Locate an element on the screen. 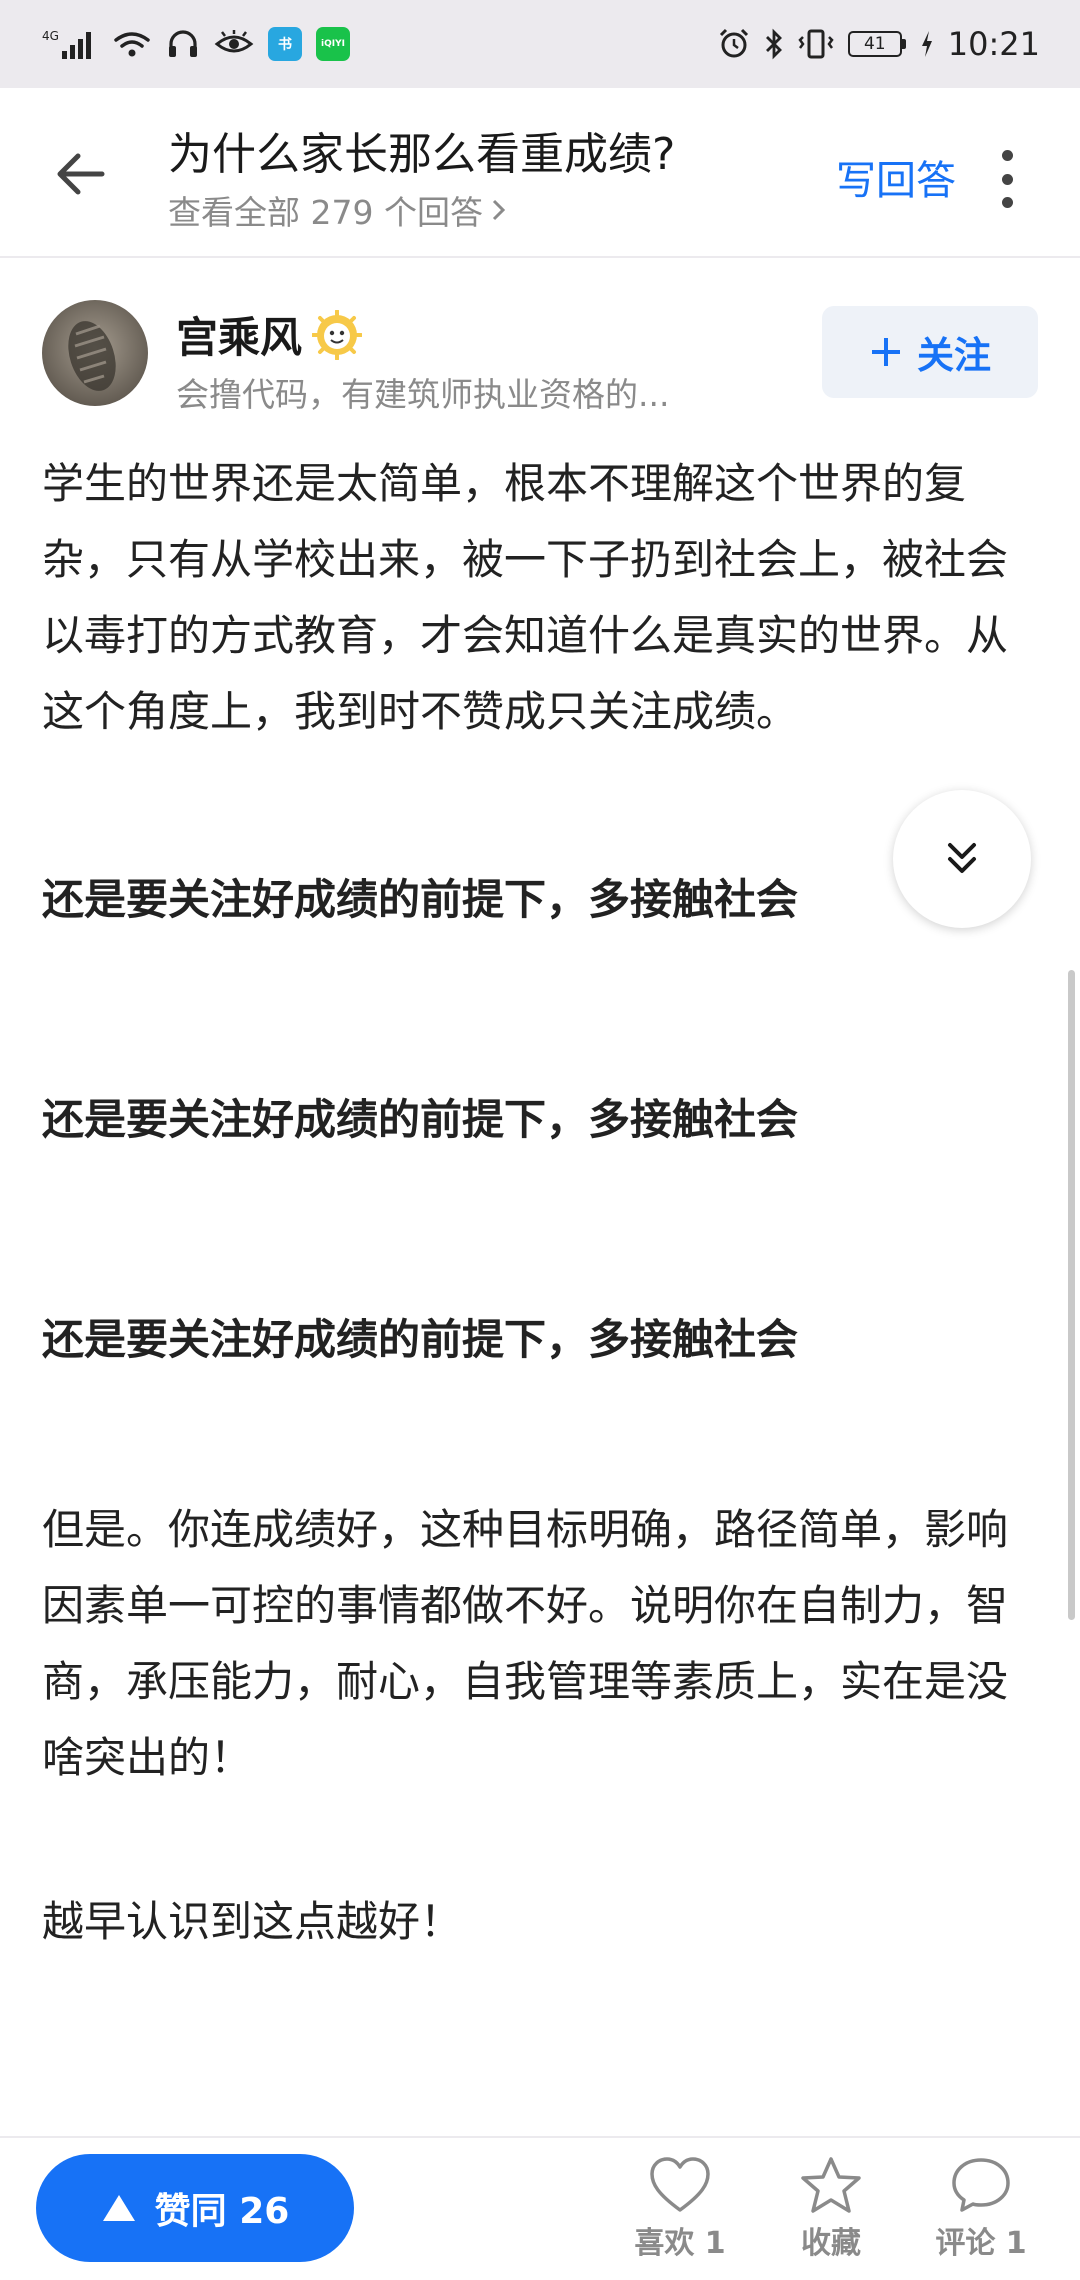 The height and width of the screenshot is (2280, 1080). agree-label: 赞同 26 is located at coordinates (222, 2211).